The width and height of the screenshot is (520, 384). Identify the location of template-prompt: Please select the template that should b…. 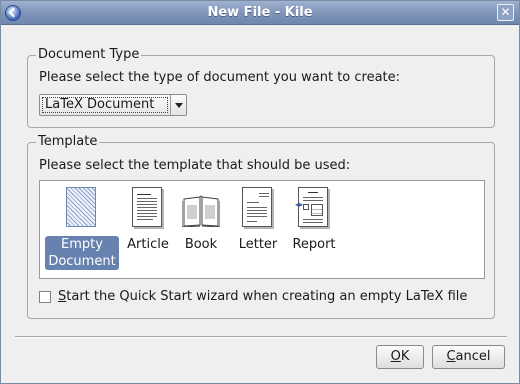
(195, 165).